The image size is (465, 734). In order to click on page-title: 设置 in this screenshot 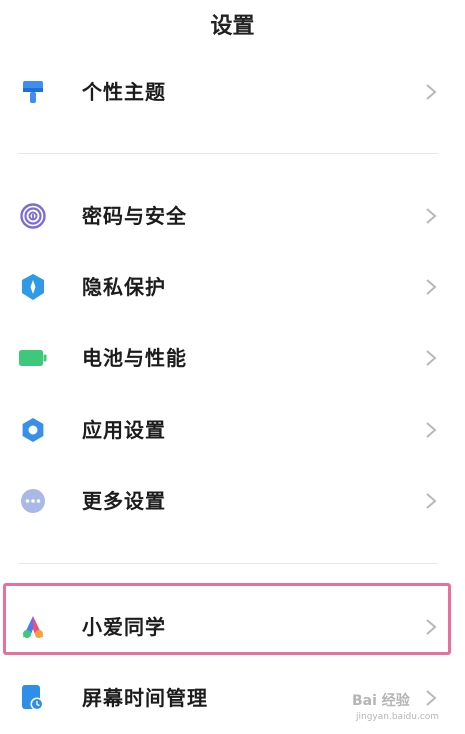, I will do `click(232, 26)`.